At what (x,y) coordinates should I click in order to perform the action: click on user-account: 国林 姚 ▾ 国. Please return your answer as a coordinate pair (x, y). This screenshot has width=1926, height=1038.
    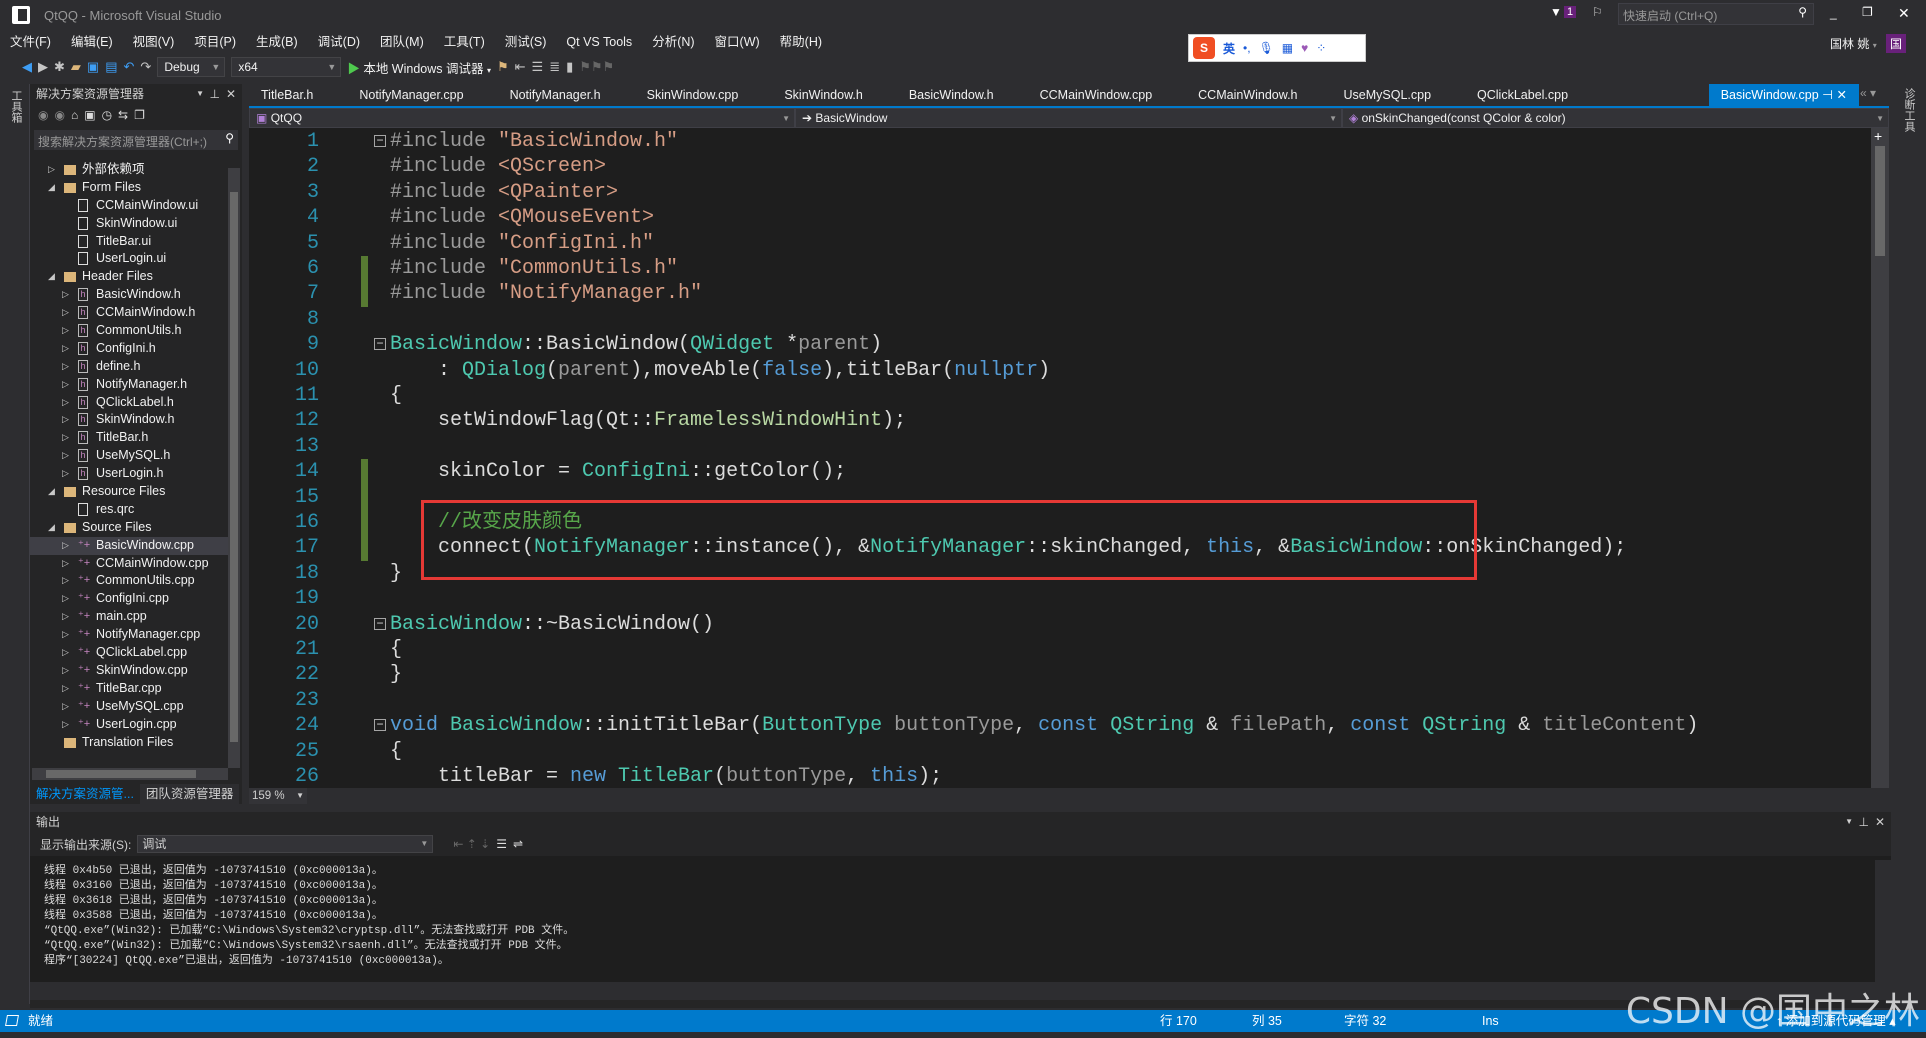
    Looking at the image, I should click on (1868, 43).